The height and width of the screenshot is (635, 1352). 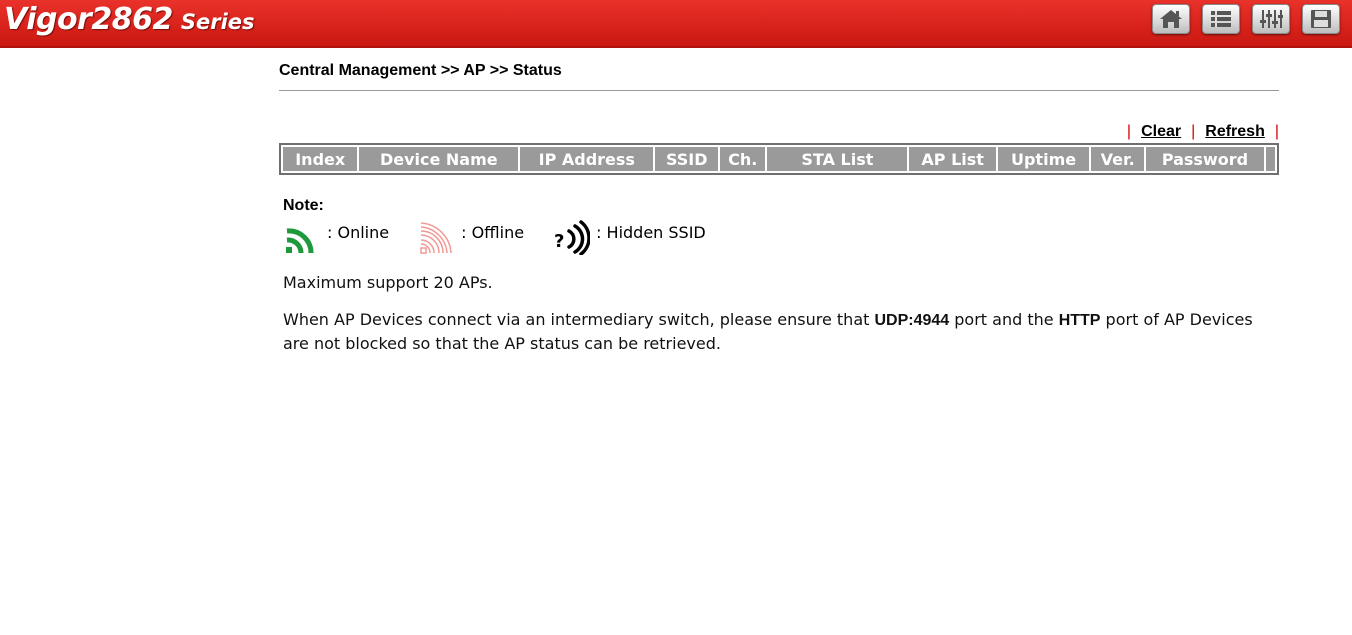 I want to click on legend-offline: : Offline, so click(x=470, y=236).